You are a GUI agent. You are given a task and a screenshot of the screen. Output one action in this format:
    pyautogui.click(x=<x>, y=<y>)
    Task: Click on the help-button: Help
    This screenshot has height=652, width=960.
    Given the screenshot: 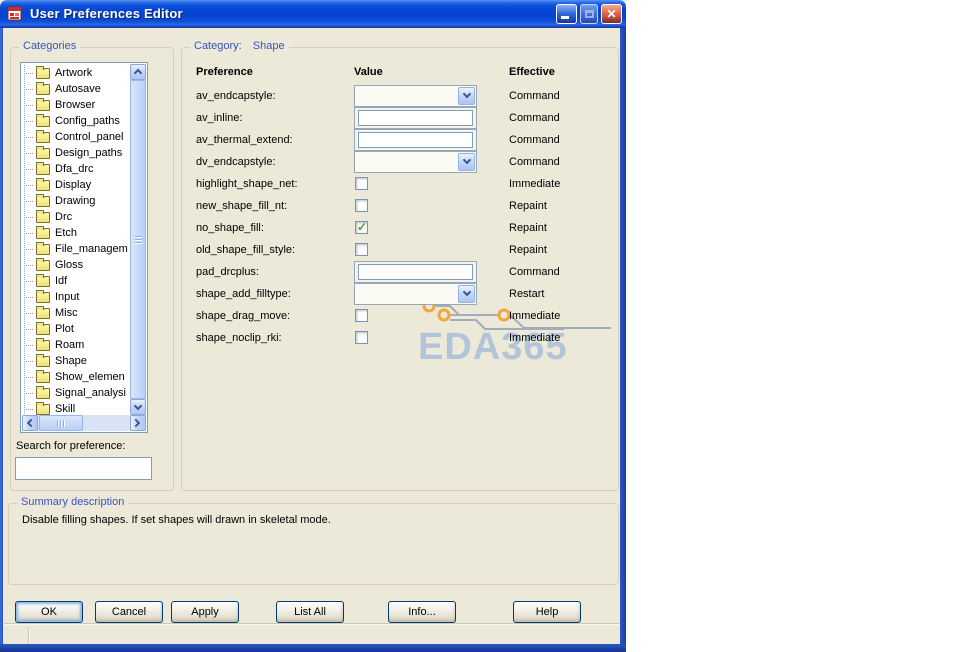 What is the action you would take?
    pyautogui.click(x=547, y=612)
    